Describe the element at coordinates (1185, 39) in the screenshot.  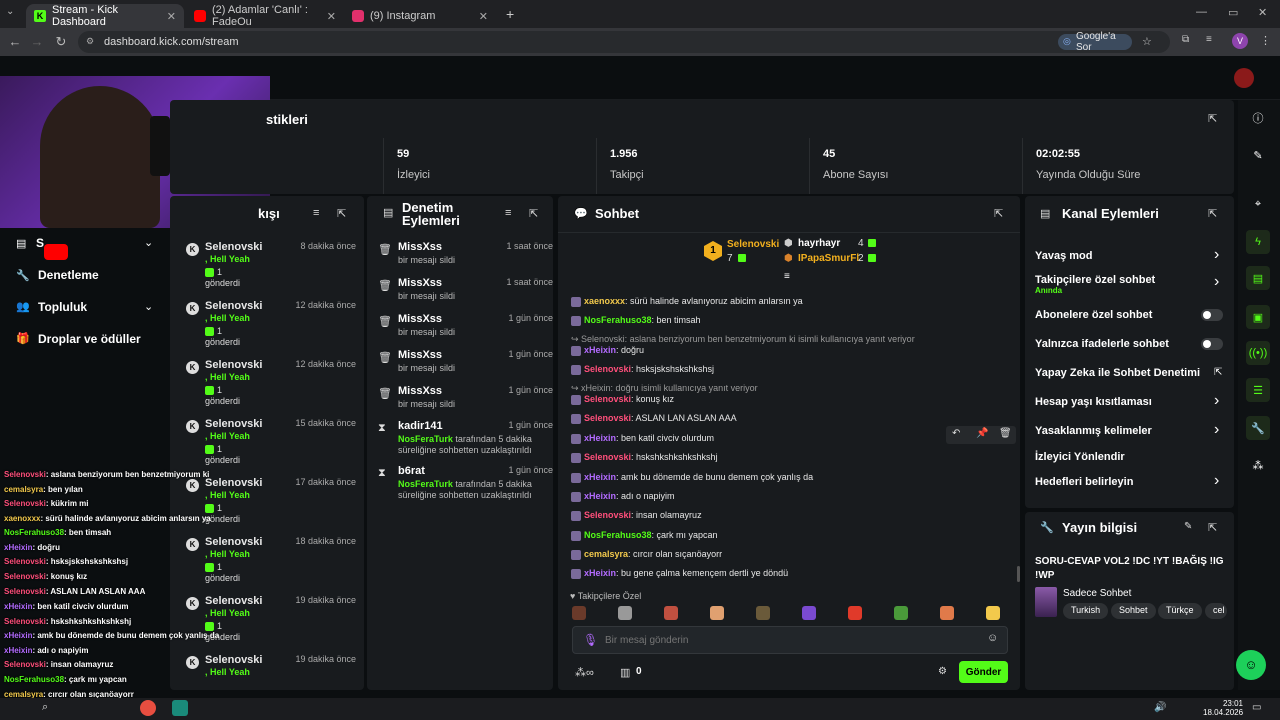
I see `extensions-icon: ⧉` at that location.